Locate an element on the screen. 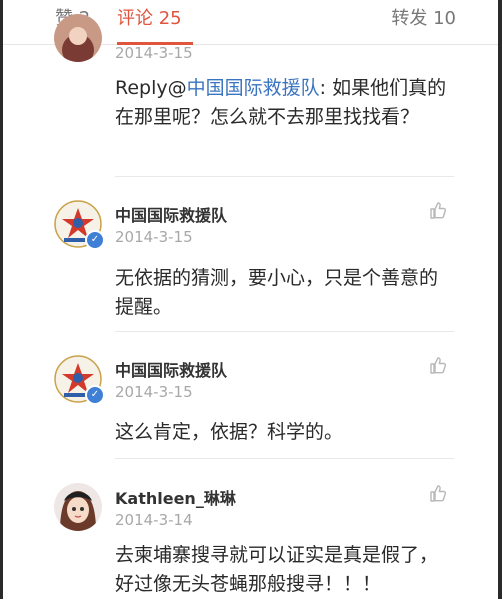  comment-date: 2014-3-14 is located at coordinates (154, 520).